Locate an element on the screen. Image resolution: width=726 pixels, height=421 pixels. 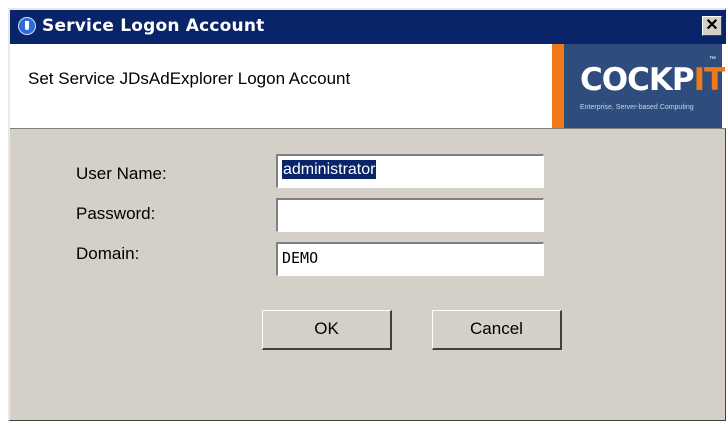
header-text: Set Service JDsAdExplorer Logon Account is located at coordinates (189, 78).